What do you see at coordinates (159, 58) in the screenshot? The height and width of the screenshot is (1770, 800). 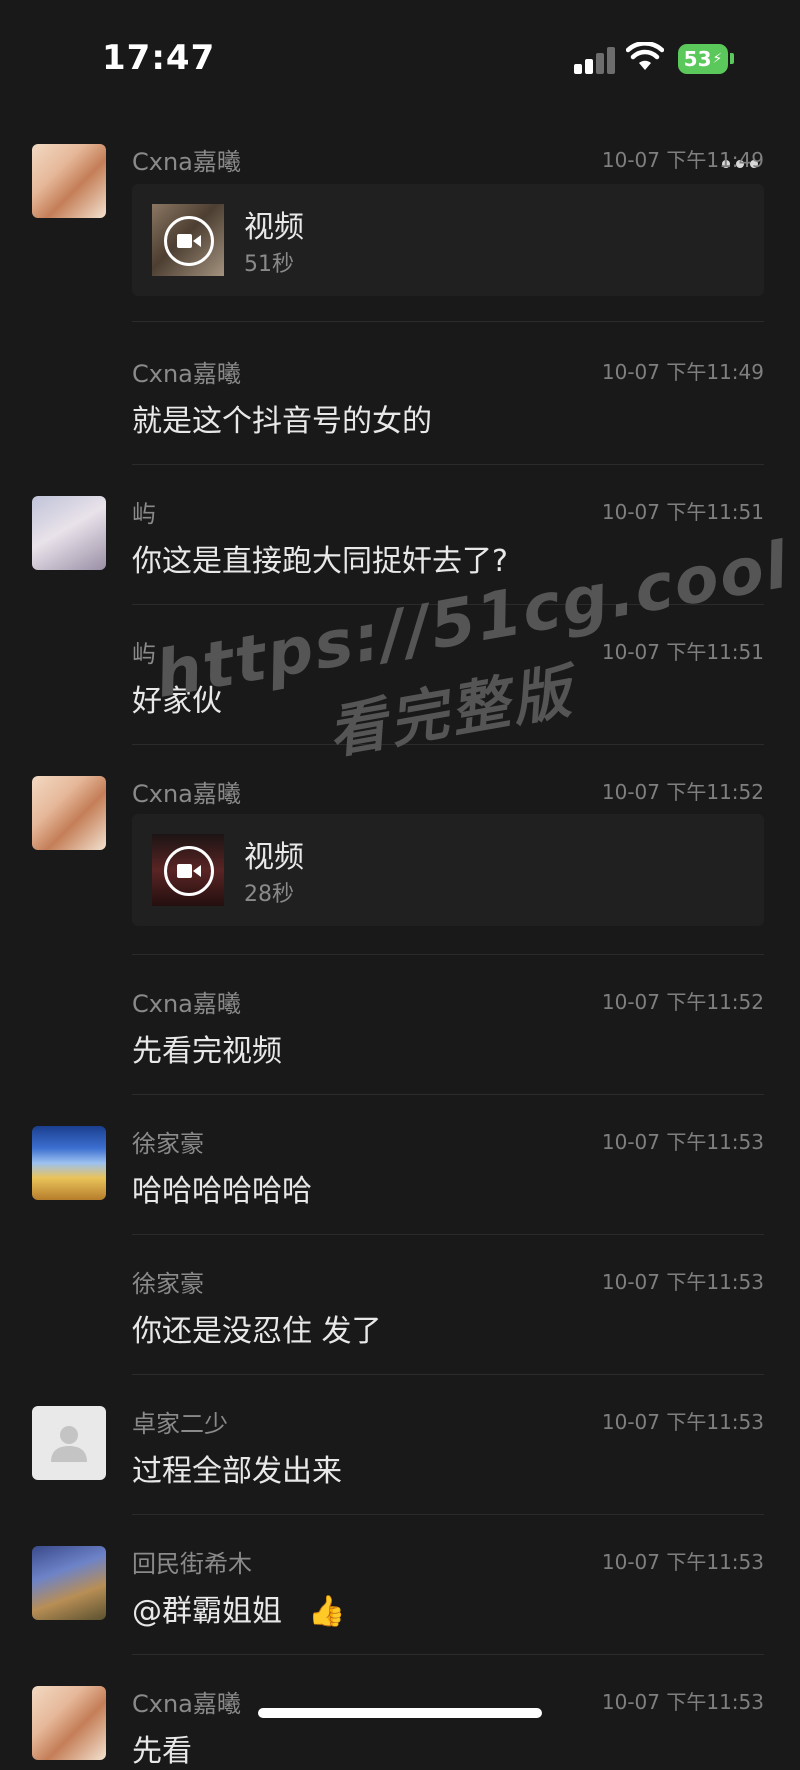 I see `clock: 17:47` at bounding box center [159, 58].